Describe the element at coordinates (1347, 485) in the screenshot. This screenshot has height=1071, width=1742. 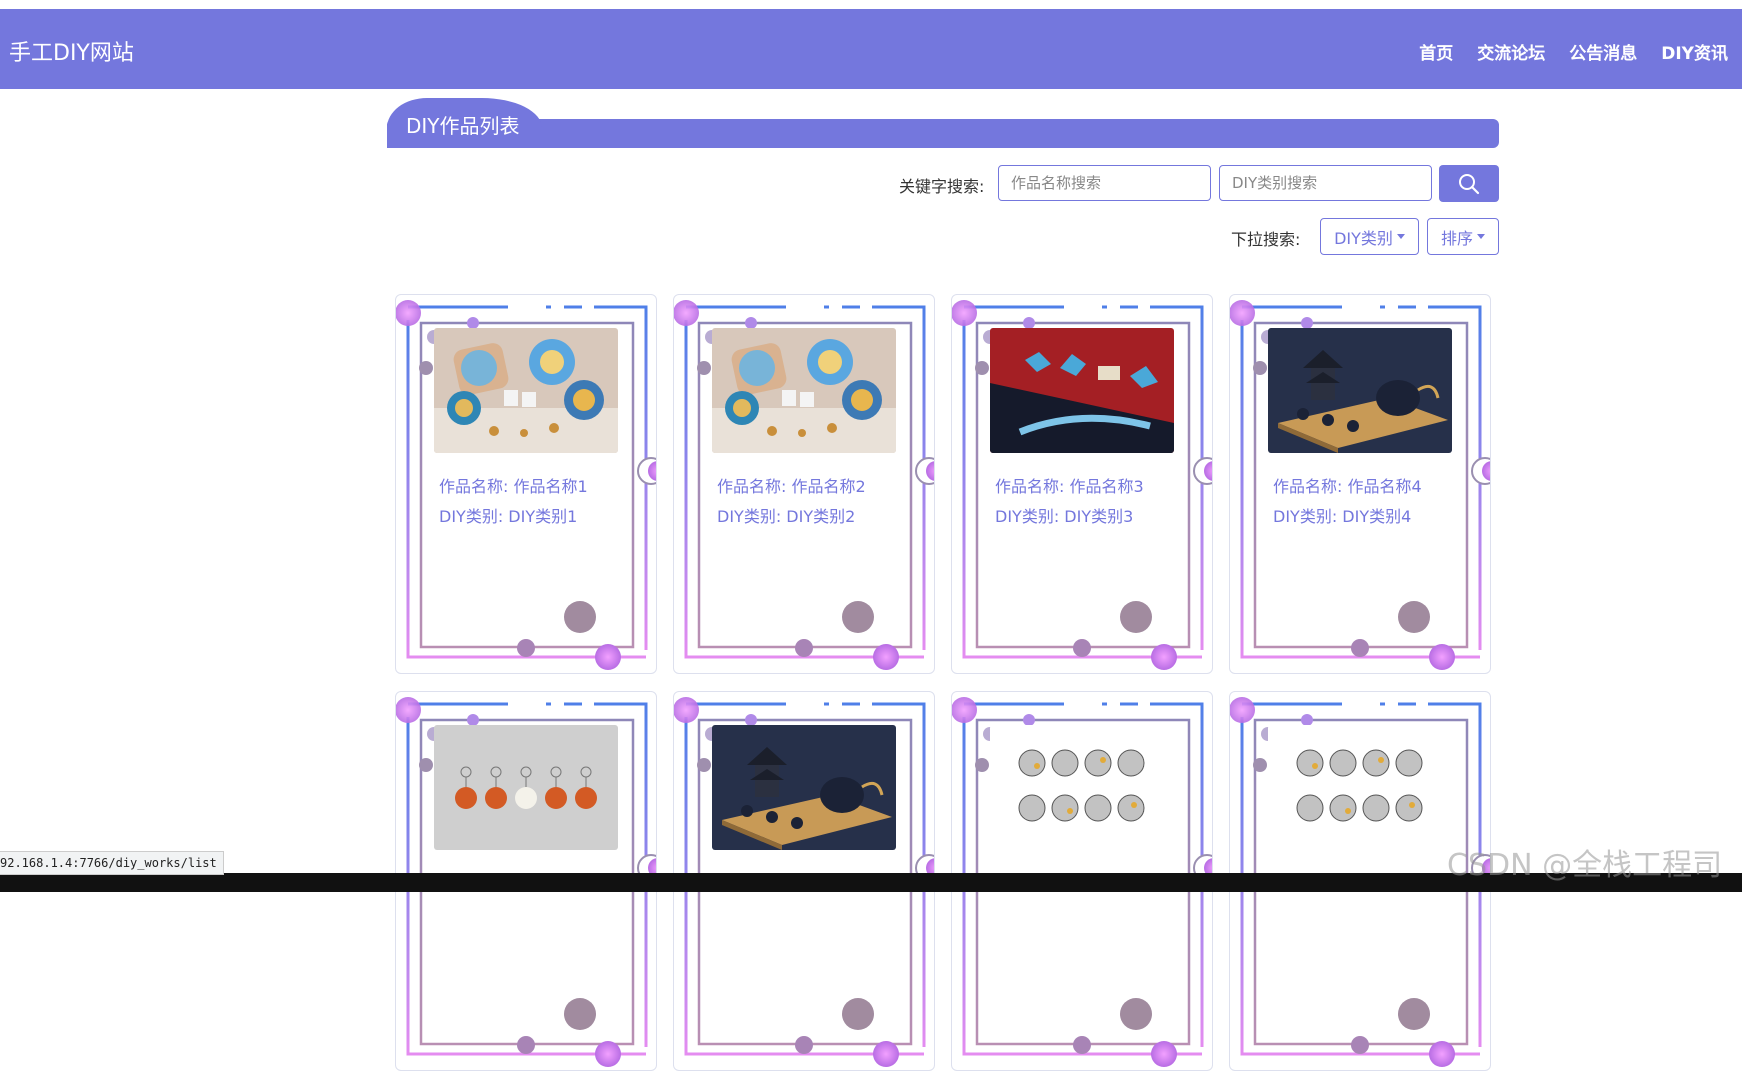
I see `work-name: 作品名称: 作品名称4` at that location.